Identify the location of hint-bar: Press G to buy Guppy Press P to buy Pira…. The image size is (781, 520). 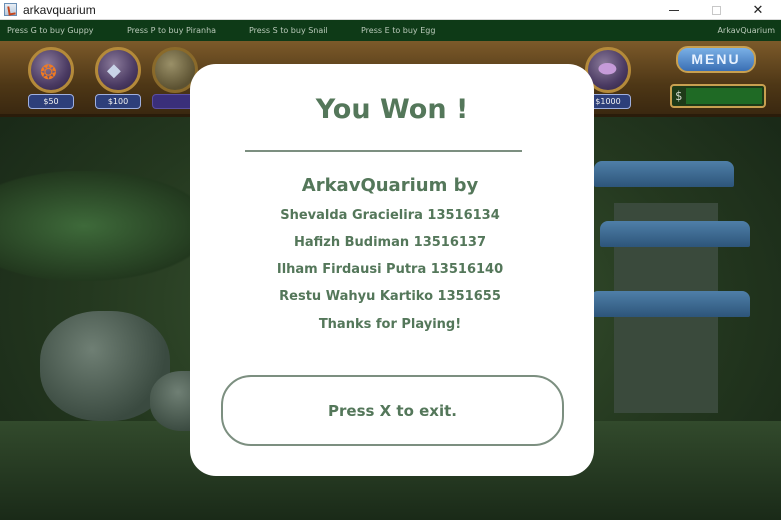
(390, 30).